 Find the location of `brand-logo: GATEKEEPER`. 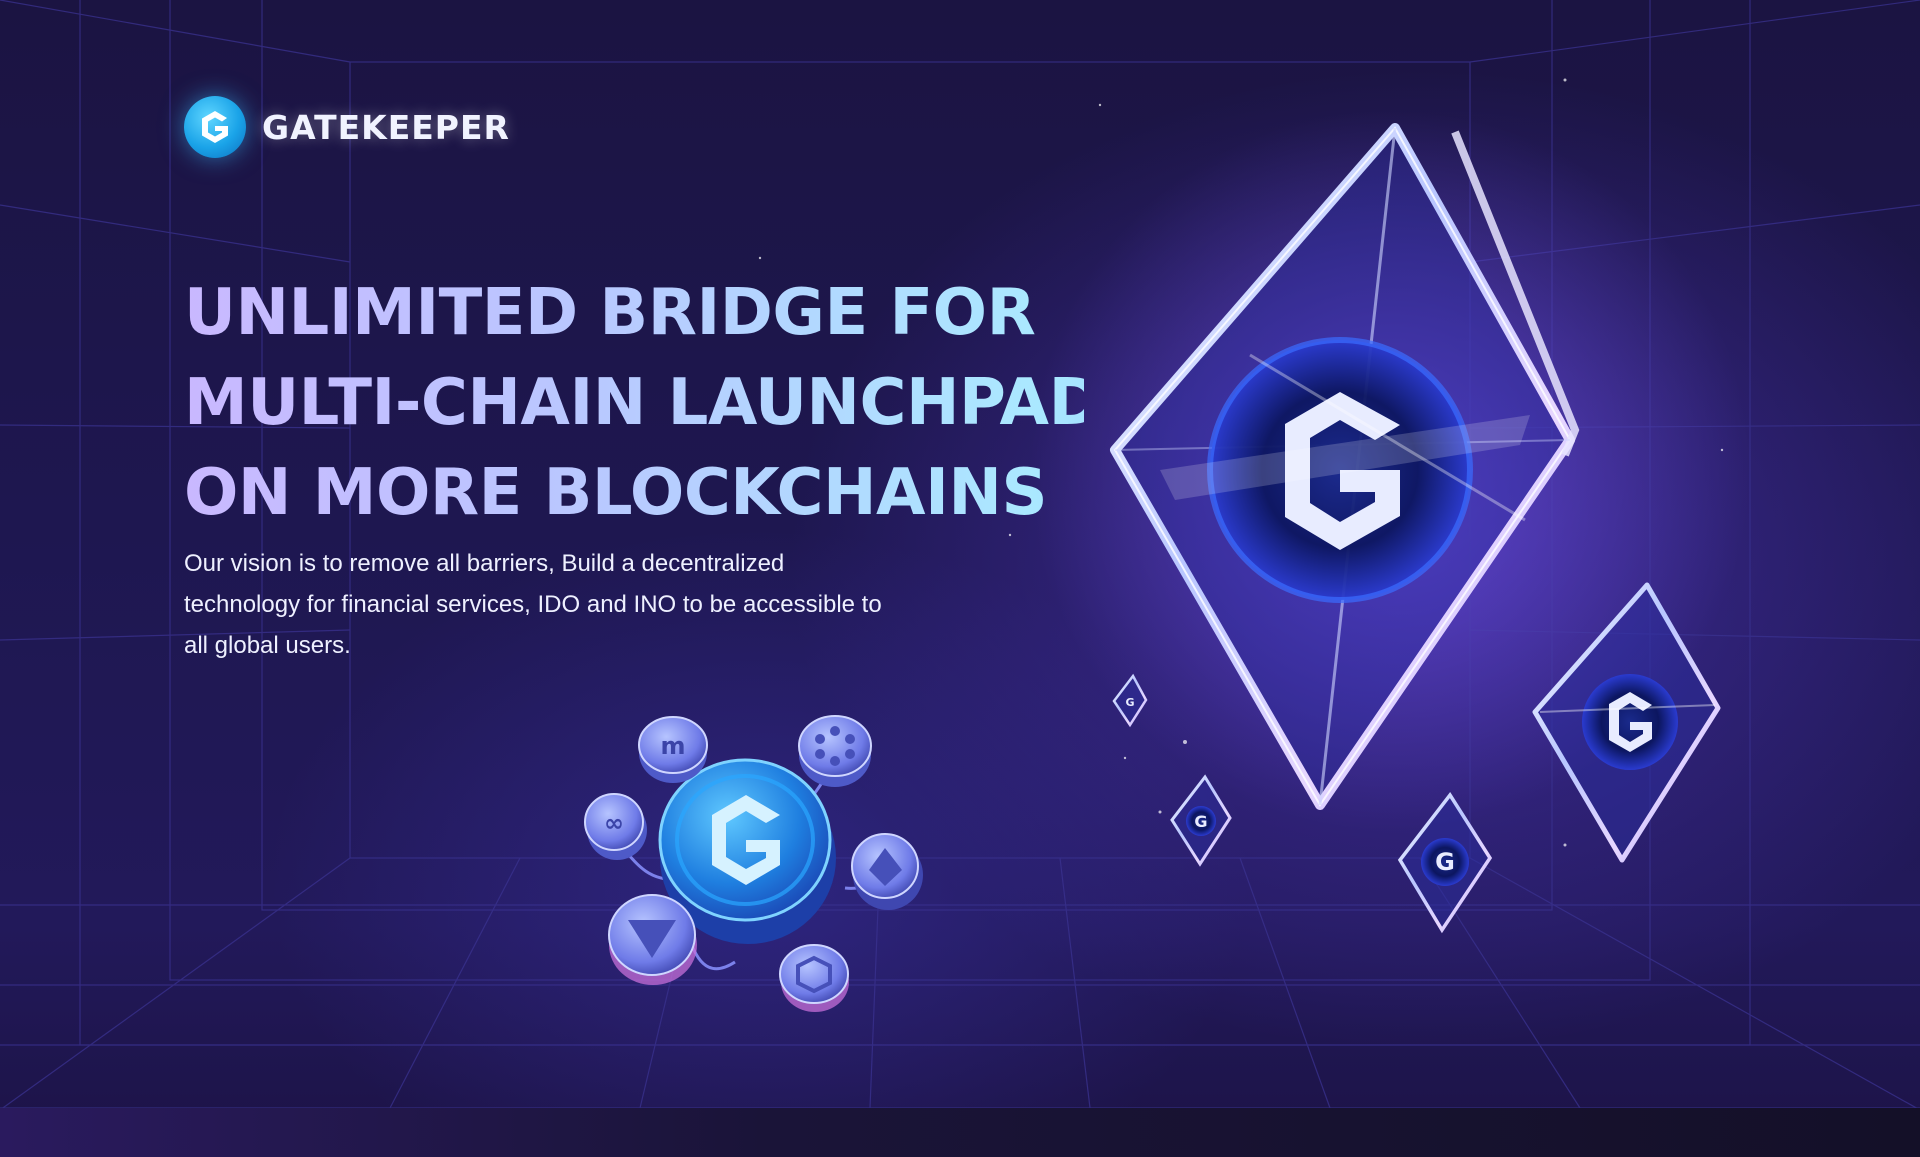

brand-logo: GATEKEEPER is located at coordinates (347, 127).